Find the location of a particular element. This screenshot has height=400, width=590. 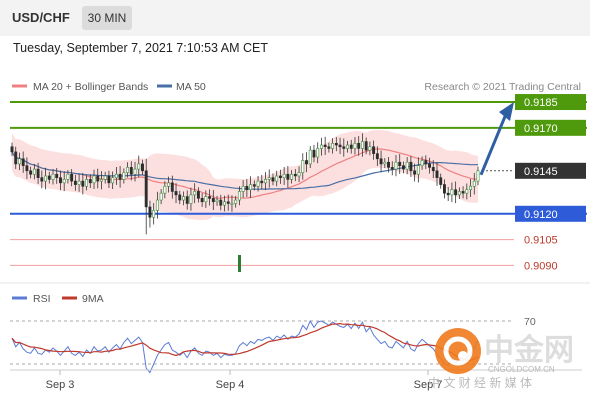

source-credit: Research © 2021 Trading Central is located at coordinates (502, 87).